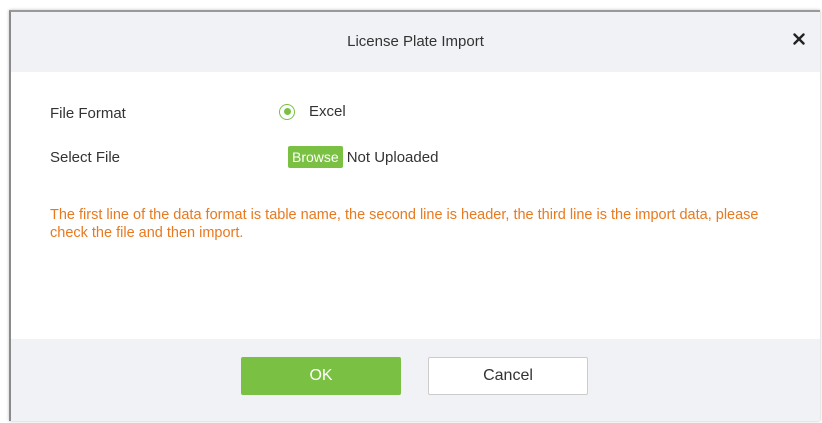  Describe the element at coordinates (85, 157) in the screenshot. I see `select-file-label: Select File` at that location.